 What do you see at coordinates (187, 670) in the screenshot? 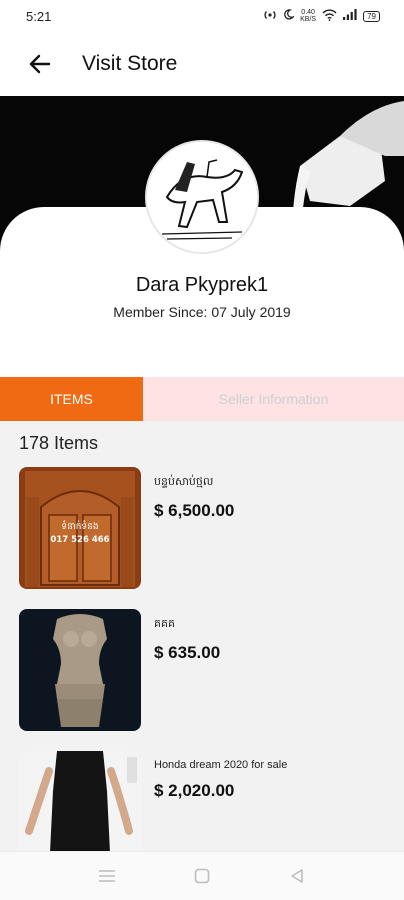
I see `product-info: គគគ $ 635.00` at bounding box center [187, 670].